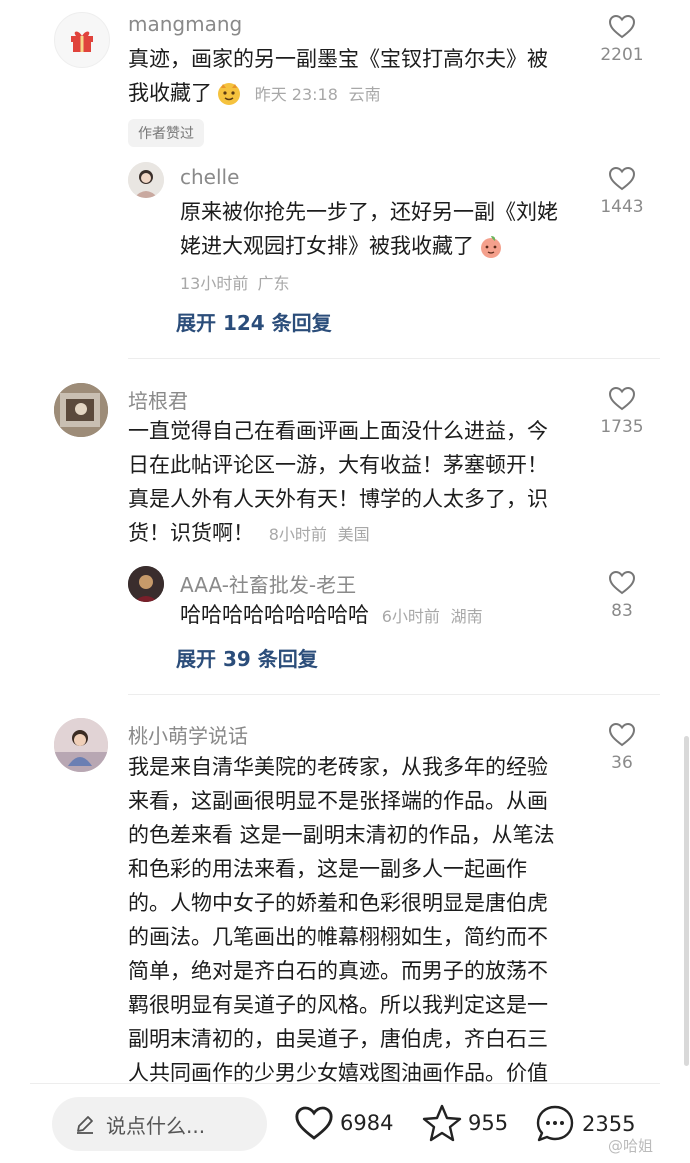 The width and height of the screenshot is (690, 1163). I want to click on comment-text-line: 副明末清初的，由吴道子，唐伯虎，齐白石三, so click(338, 1039).